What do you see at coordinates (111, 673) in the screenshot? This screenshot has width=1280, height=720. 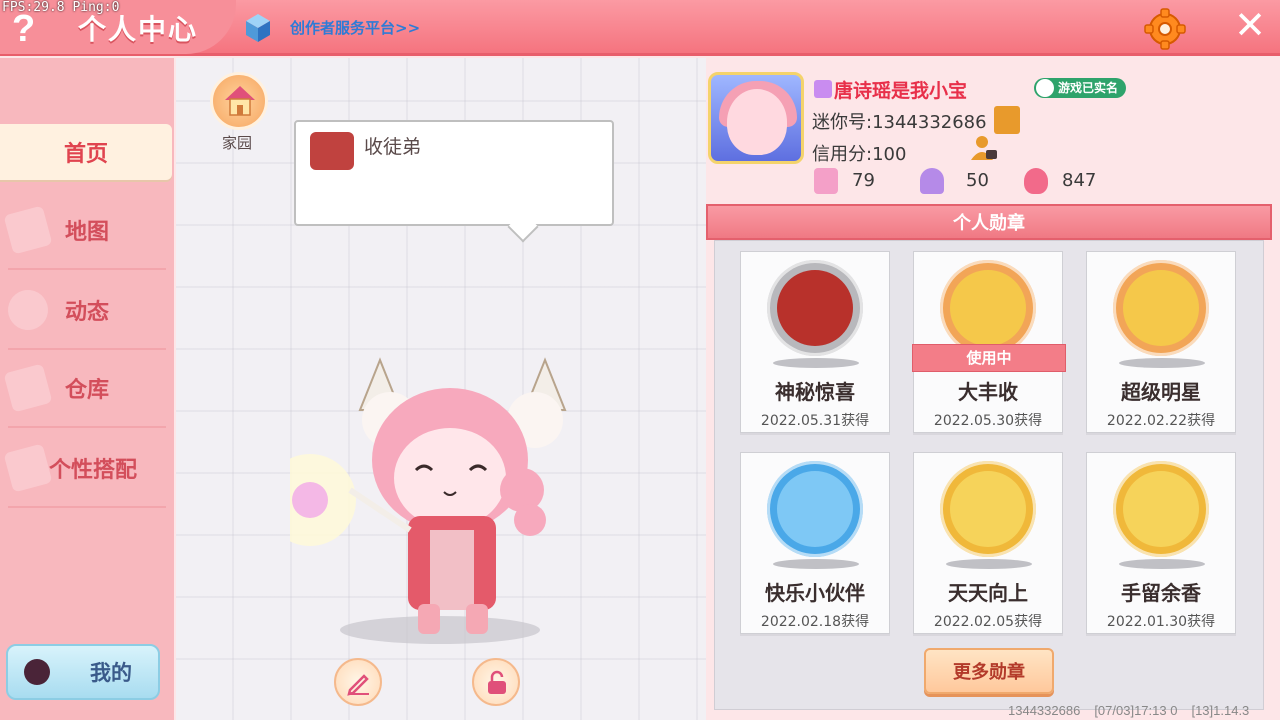 I see `my-button-label: 我的` at bounding box center [111, 673].